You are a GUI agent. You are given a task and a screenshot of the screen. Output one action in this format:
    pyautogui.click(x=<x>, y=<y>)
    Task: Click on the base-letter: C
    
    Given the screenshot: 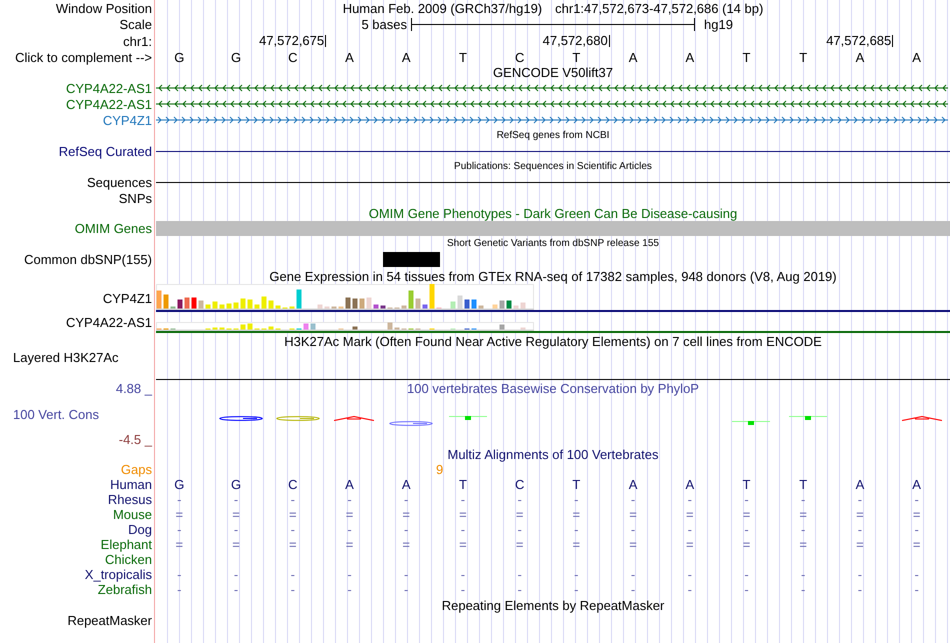 What is the action you would take?
    pyautogui.click(x=293, y=57)
    